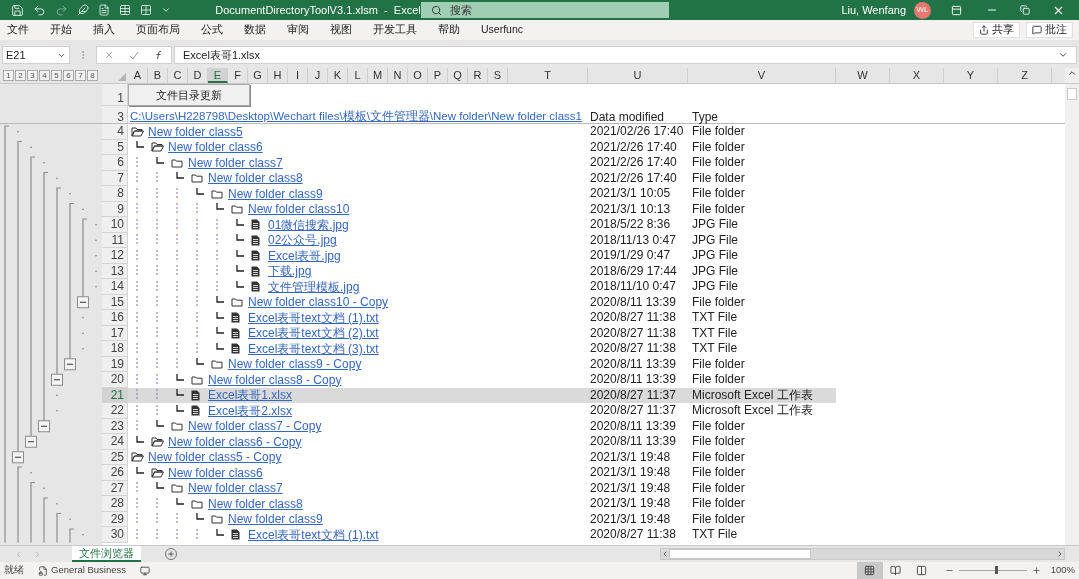 The image size is (1079, 579). What do you see at coordinates (762, 75) in the screenshot?
I see `column-header: V` at bounding box center [762, 75].